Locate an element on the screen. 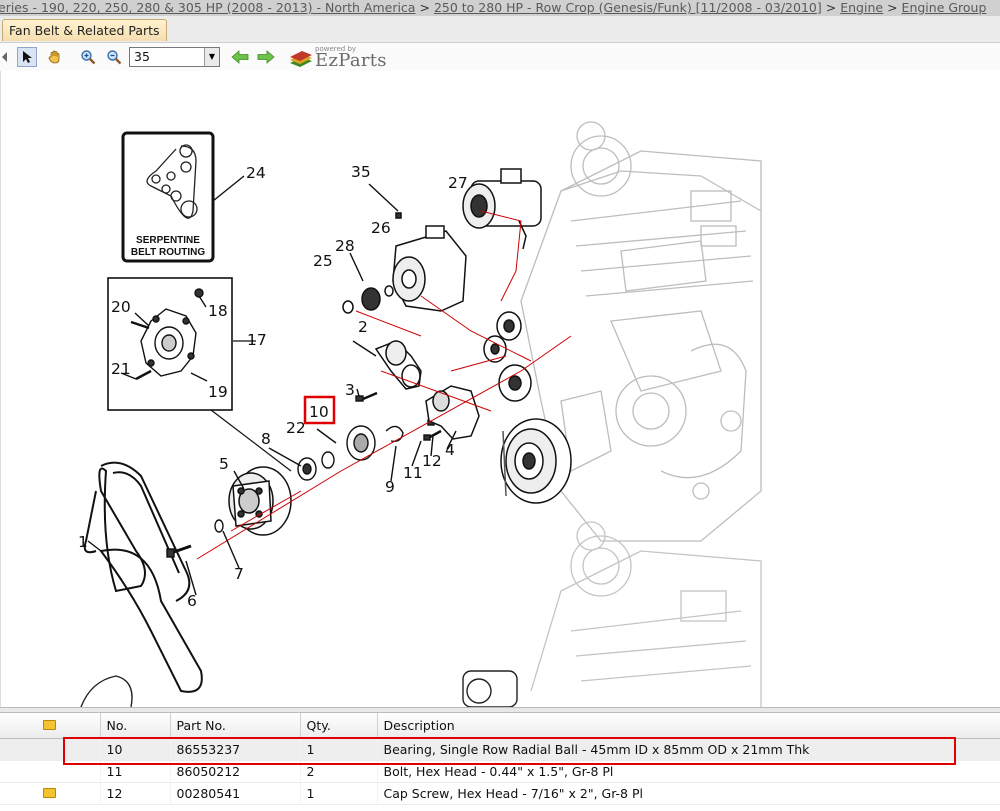 This screenshot has width=1000, height=811. diagram-toolbar: 35 ▼ is located at coordinates (500, 57).